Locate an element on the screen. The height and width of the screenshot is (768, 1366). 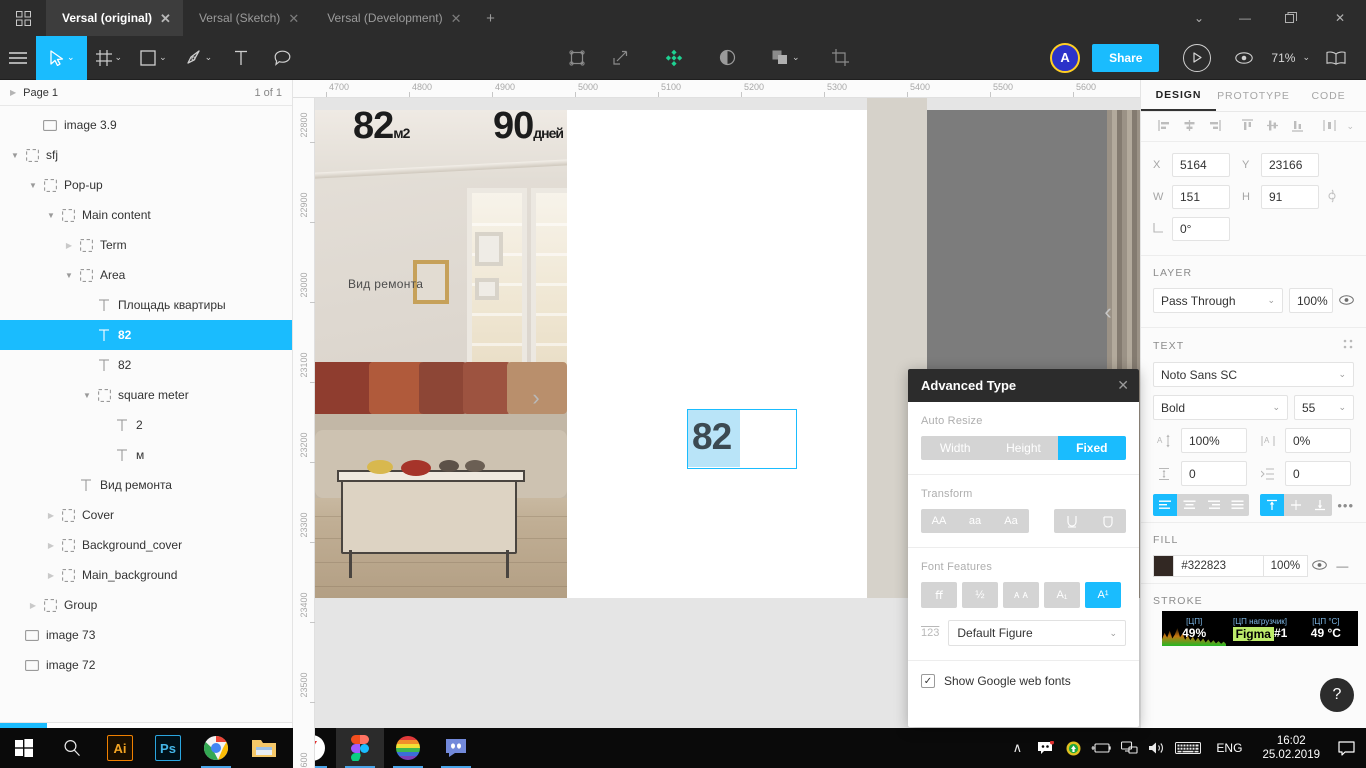
repair-label-text: Вид ремонта is located at coordinates (385, 284).